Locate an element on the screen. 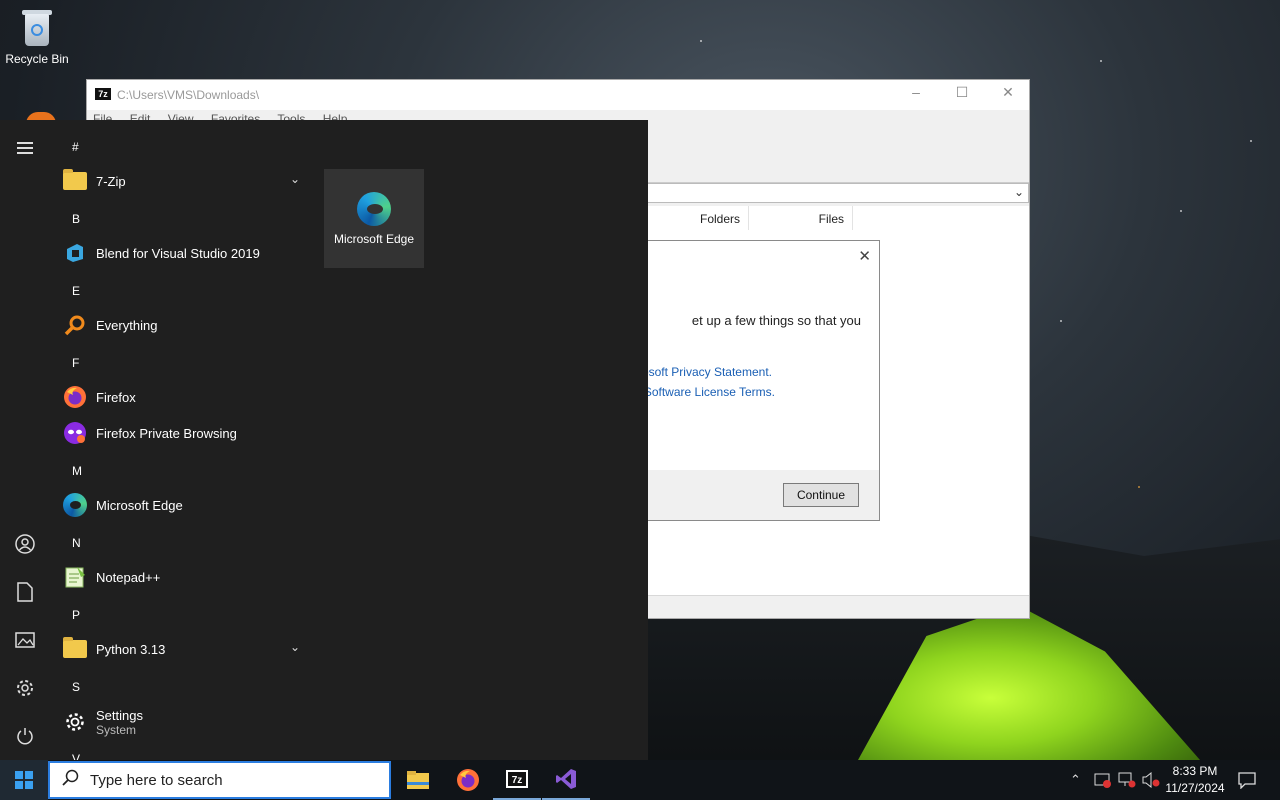 This screenshot has height=800, width=1280. hamburger-menu-icon is located at coordinates (25, 148).